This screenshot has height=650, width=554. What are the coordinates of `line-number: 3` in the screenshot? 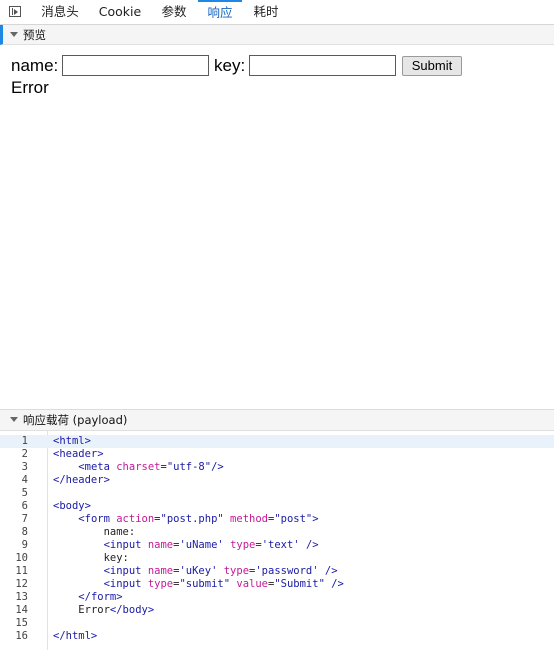 It's located at (24, 467).